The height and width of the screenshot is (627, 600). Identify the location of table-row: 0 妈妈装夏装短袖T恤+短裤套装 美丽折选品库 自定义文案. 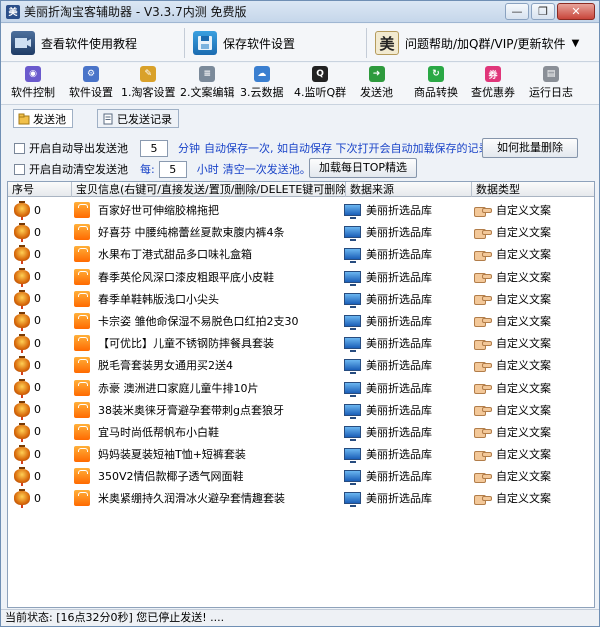
(301, 454).